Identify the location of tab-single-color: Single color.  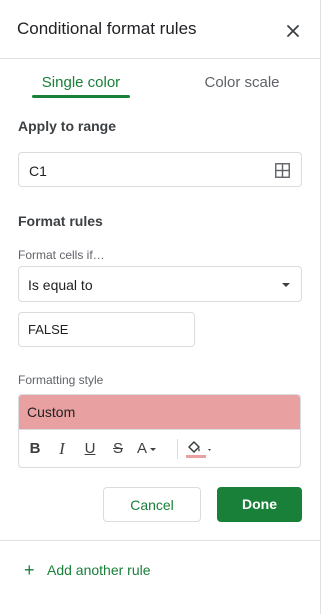
(81, 82).